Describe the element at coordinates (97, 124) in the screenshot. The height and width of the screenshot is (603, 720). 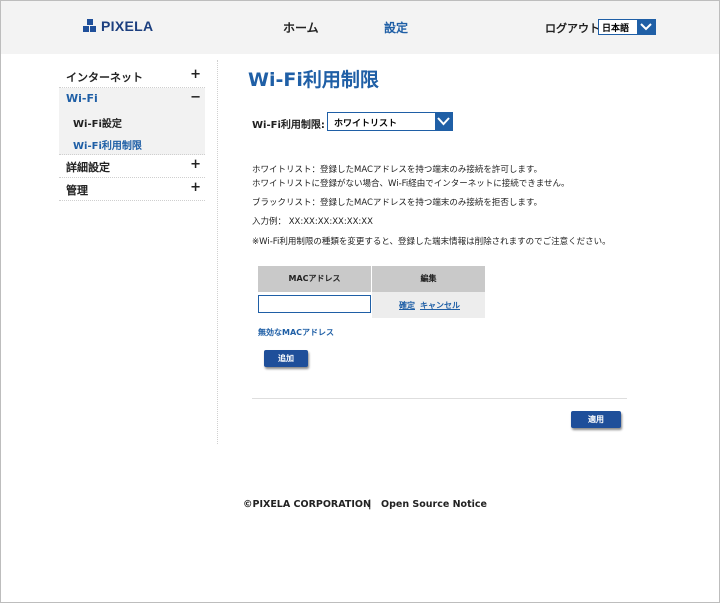
I see `sidebar-subitem-label: Wi-Fi設定` at that location.